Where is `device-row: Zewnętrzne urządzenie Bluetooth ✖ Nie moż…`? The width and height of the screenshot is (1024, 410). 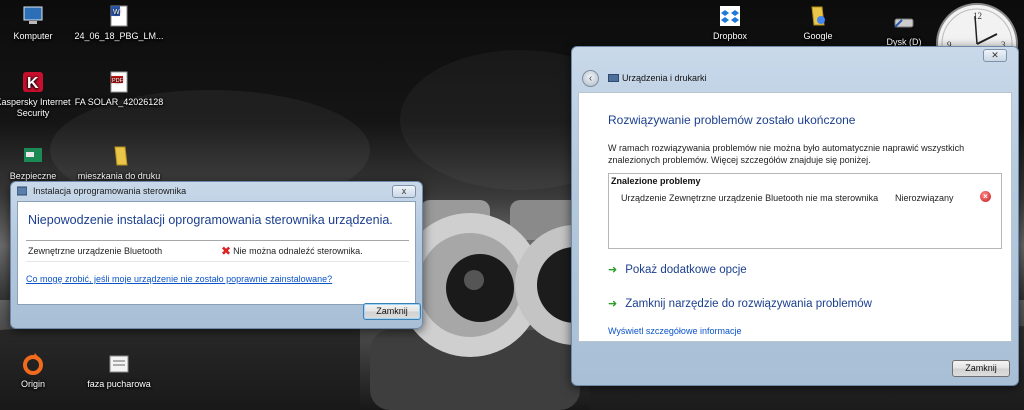 device-row: Zewnętrzne urządzenie Bluetooth ✖ Nie moż… is located at coordinates (217, 251).